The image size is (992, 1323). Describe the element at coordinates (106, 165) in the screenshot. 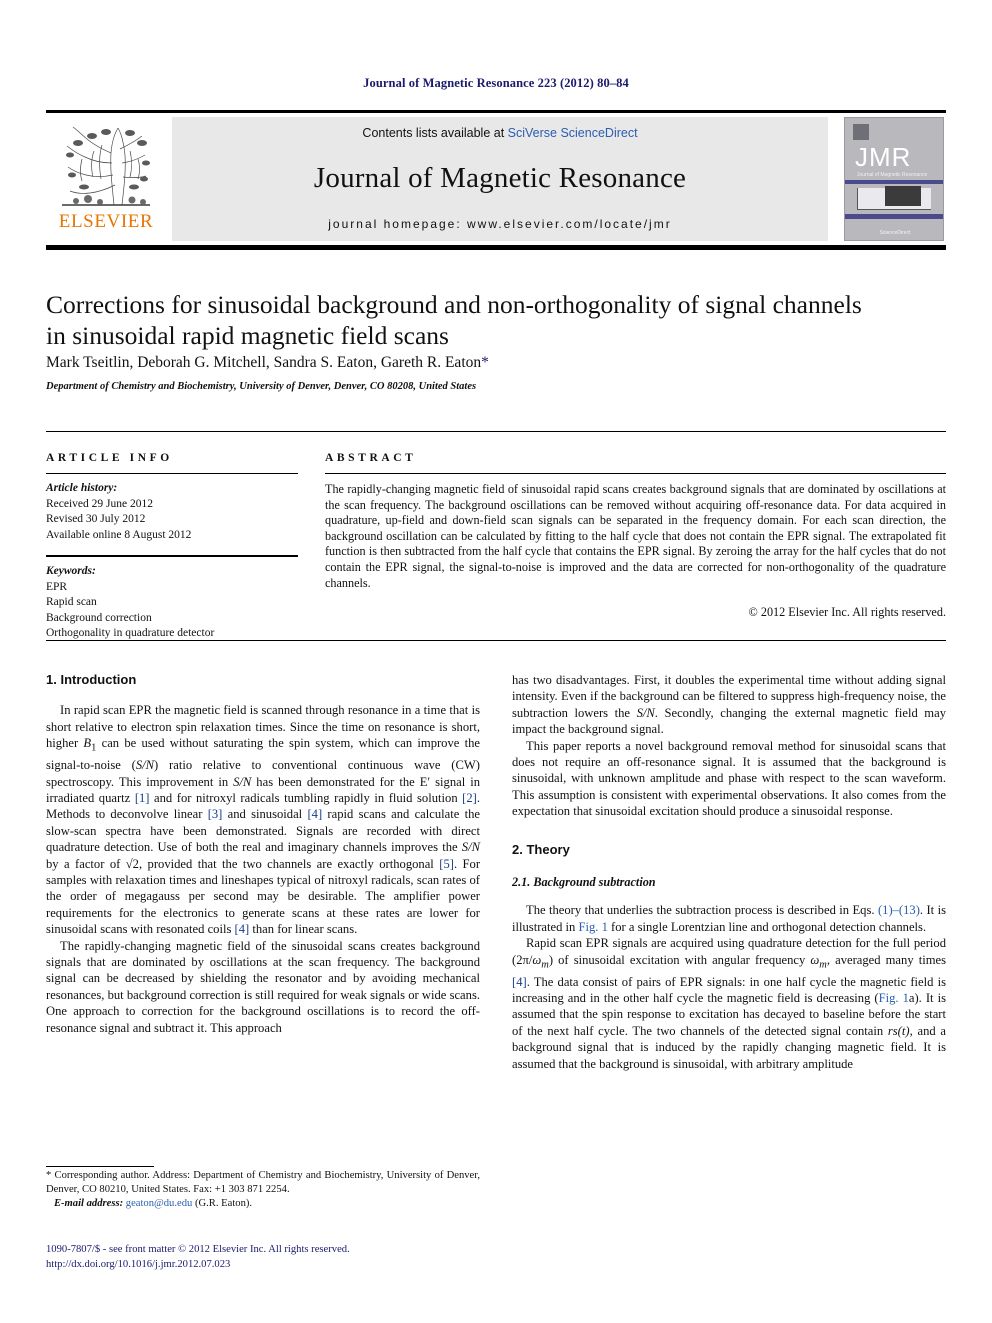

I see `elsevier-tree-icon` at that location.